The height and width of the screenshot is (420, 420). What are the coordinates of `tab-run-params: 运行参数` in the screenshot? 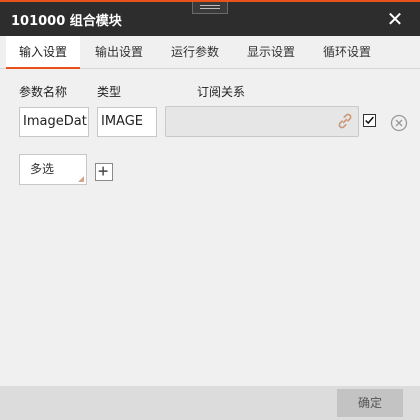 It's located at (195, 52).